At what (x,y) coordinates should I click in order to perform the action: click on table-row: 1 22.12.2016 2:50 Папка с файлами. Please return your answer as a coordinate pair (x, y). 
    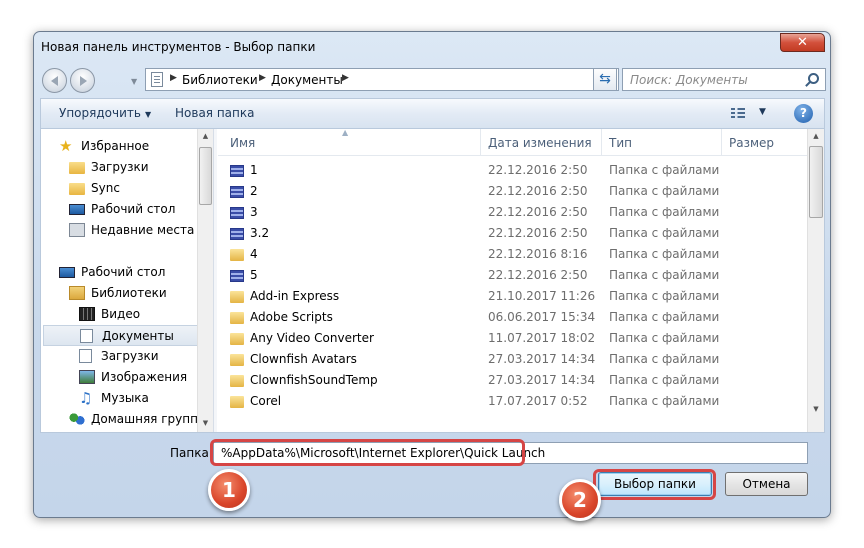
    Looking at the image, I should click on (510, 170).